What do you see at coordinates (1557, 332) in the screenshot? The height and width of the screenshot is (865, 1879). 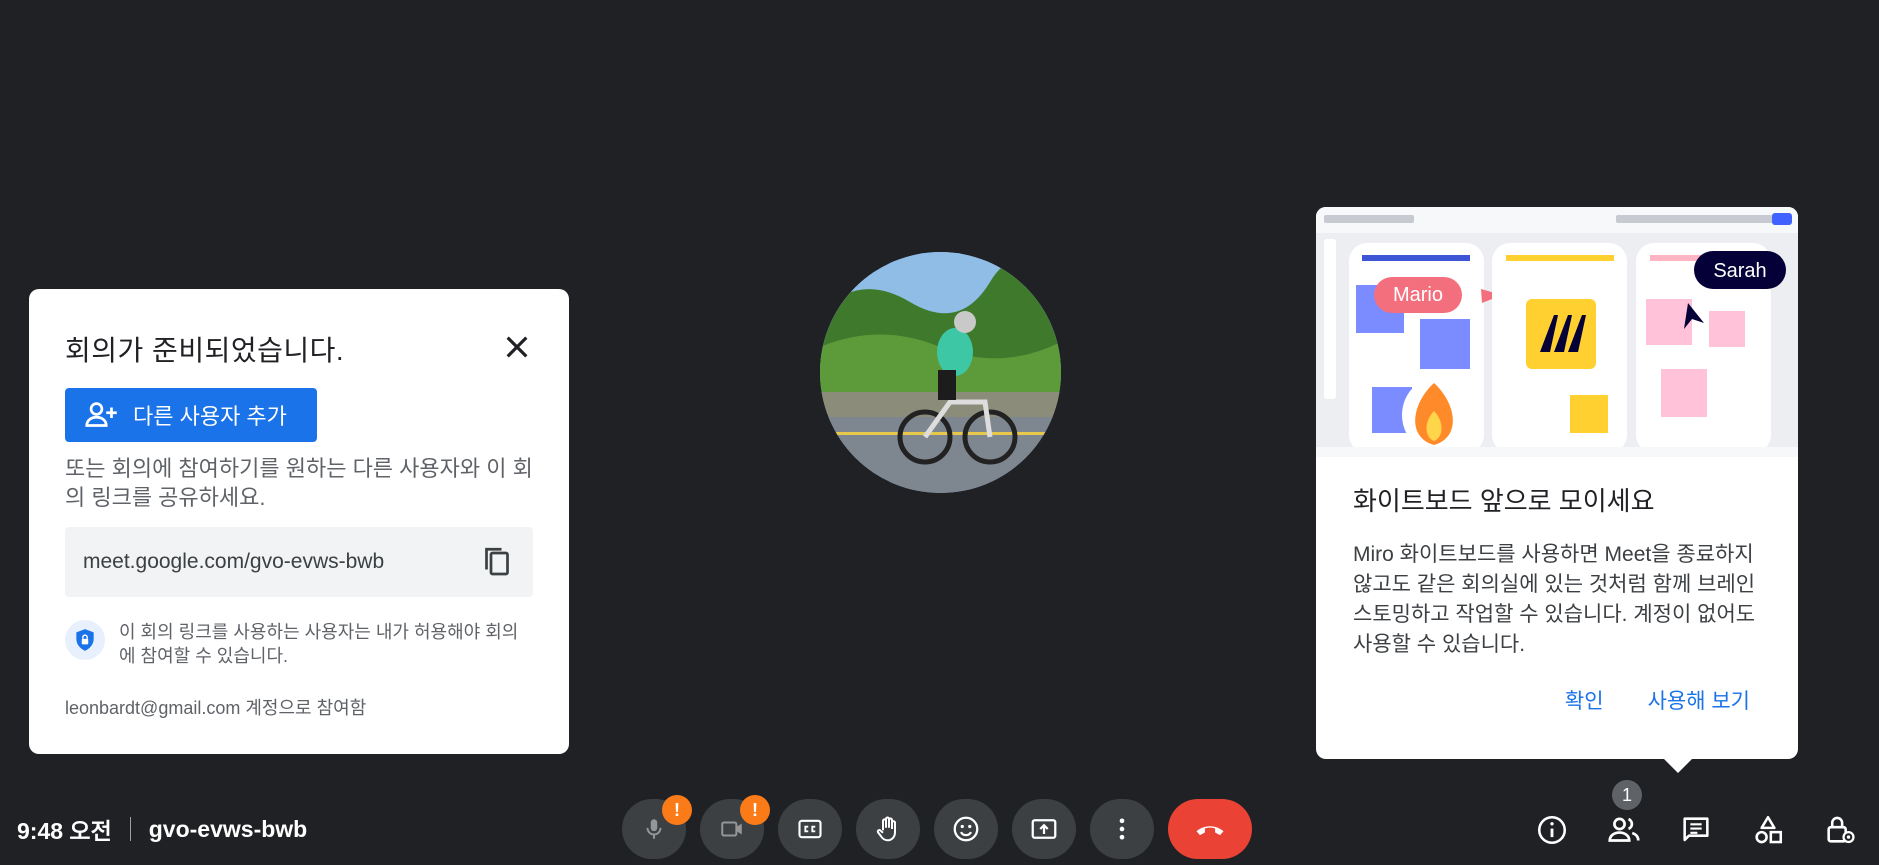 I see `miro-whiteboard-illustration: Mario Sarah` at bounding box center [1557, 332].